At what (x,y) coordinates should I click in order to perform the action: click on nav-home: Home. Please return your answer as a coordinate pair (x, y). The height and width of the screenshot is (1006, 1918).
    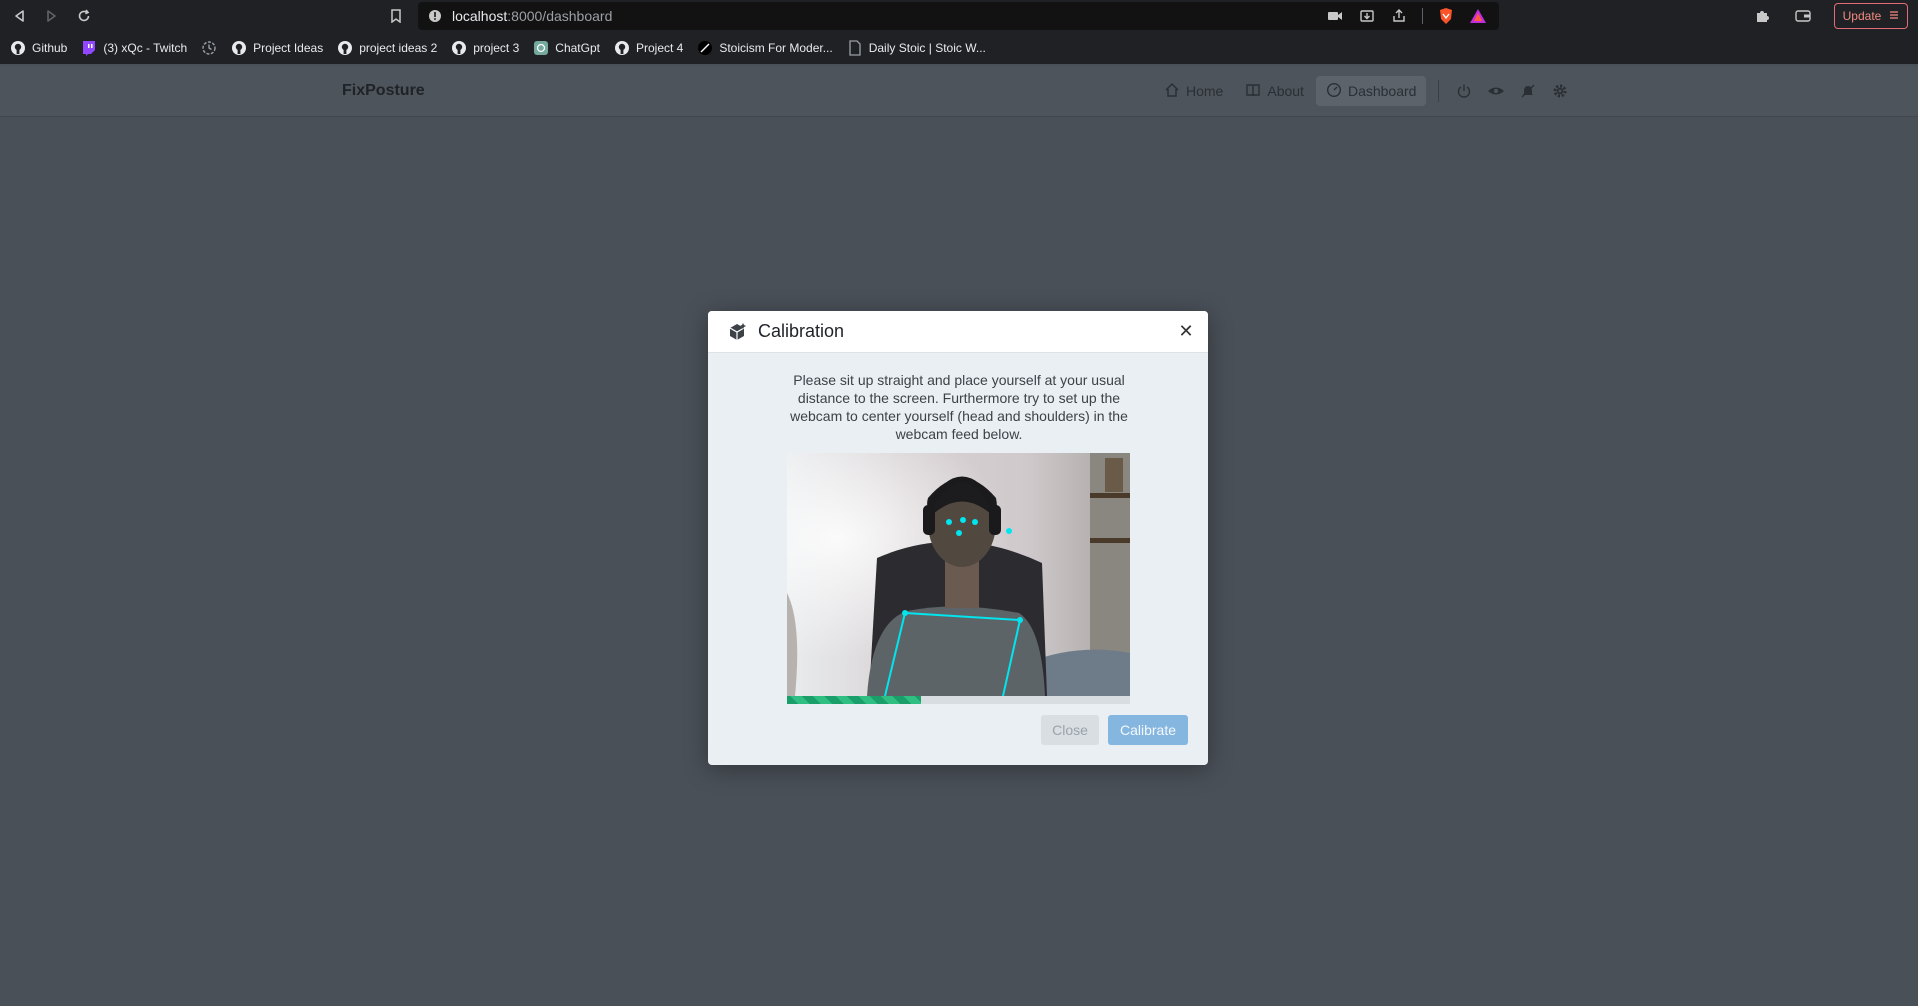
    Looking at the image, I should click on (1193, 91).